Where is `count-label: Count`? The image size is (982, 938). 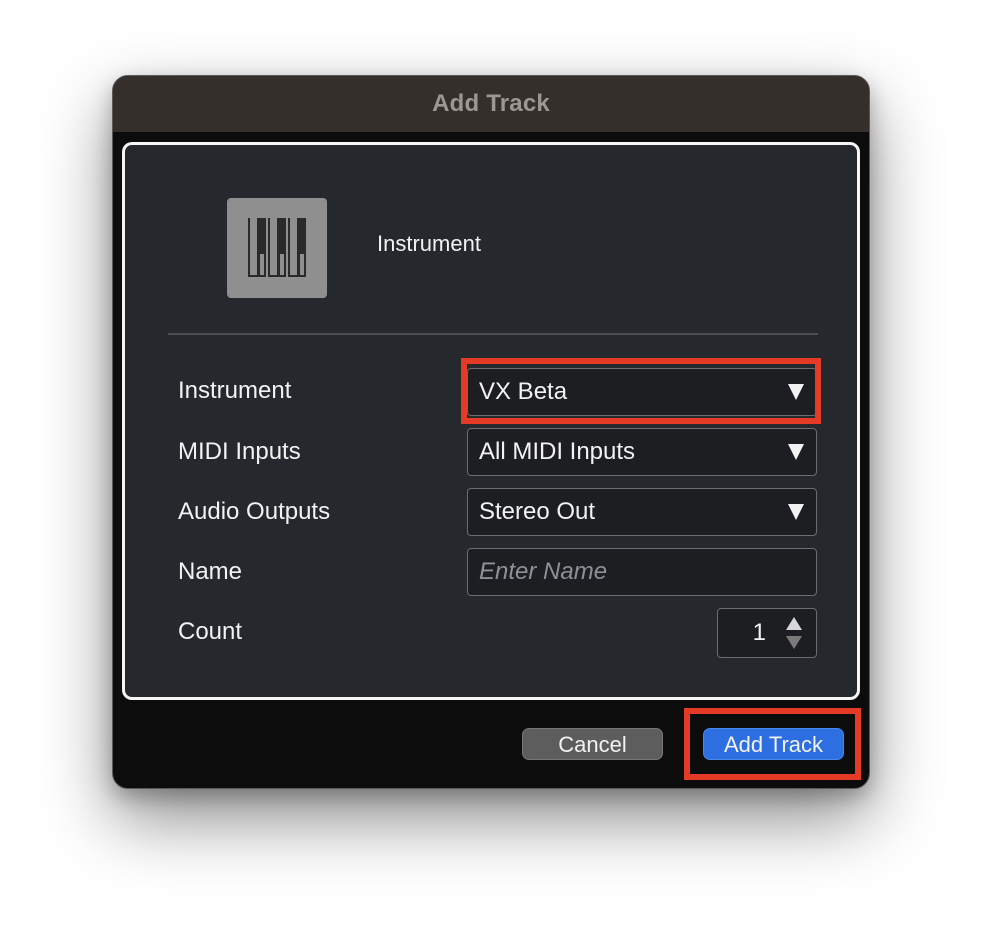 count-label: Count is located at coordinates (210, 631).